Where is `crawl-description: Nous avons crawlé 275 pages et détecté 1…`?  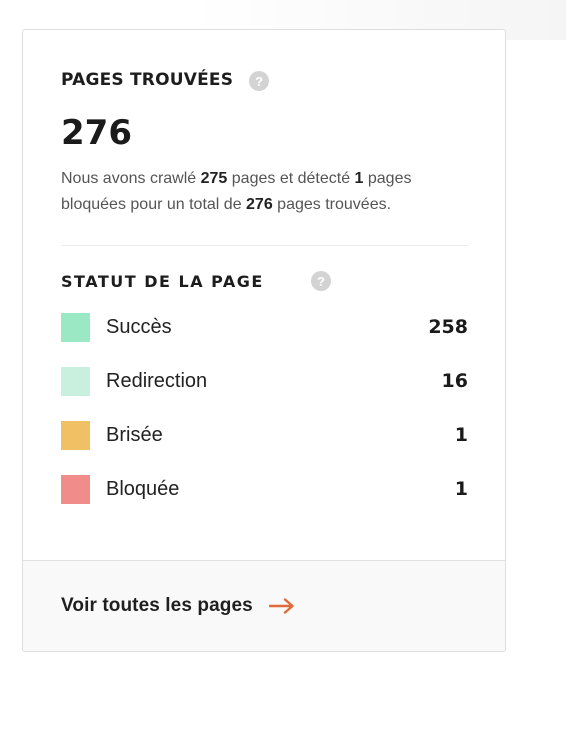 crawl-description: Nous avons crawlé 275 pages et détecté 1… is located at coordinates (247, 192).